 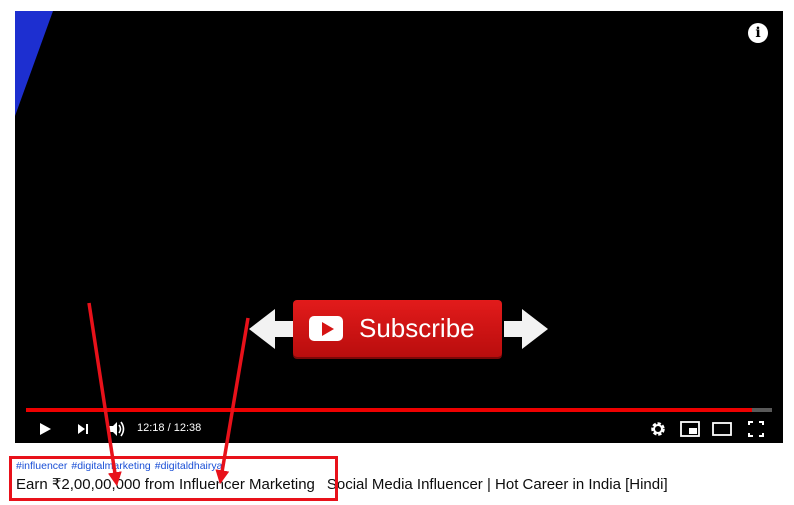 I want to click on annotation-arrows, so click(x=168, y=394).